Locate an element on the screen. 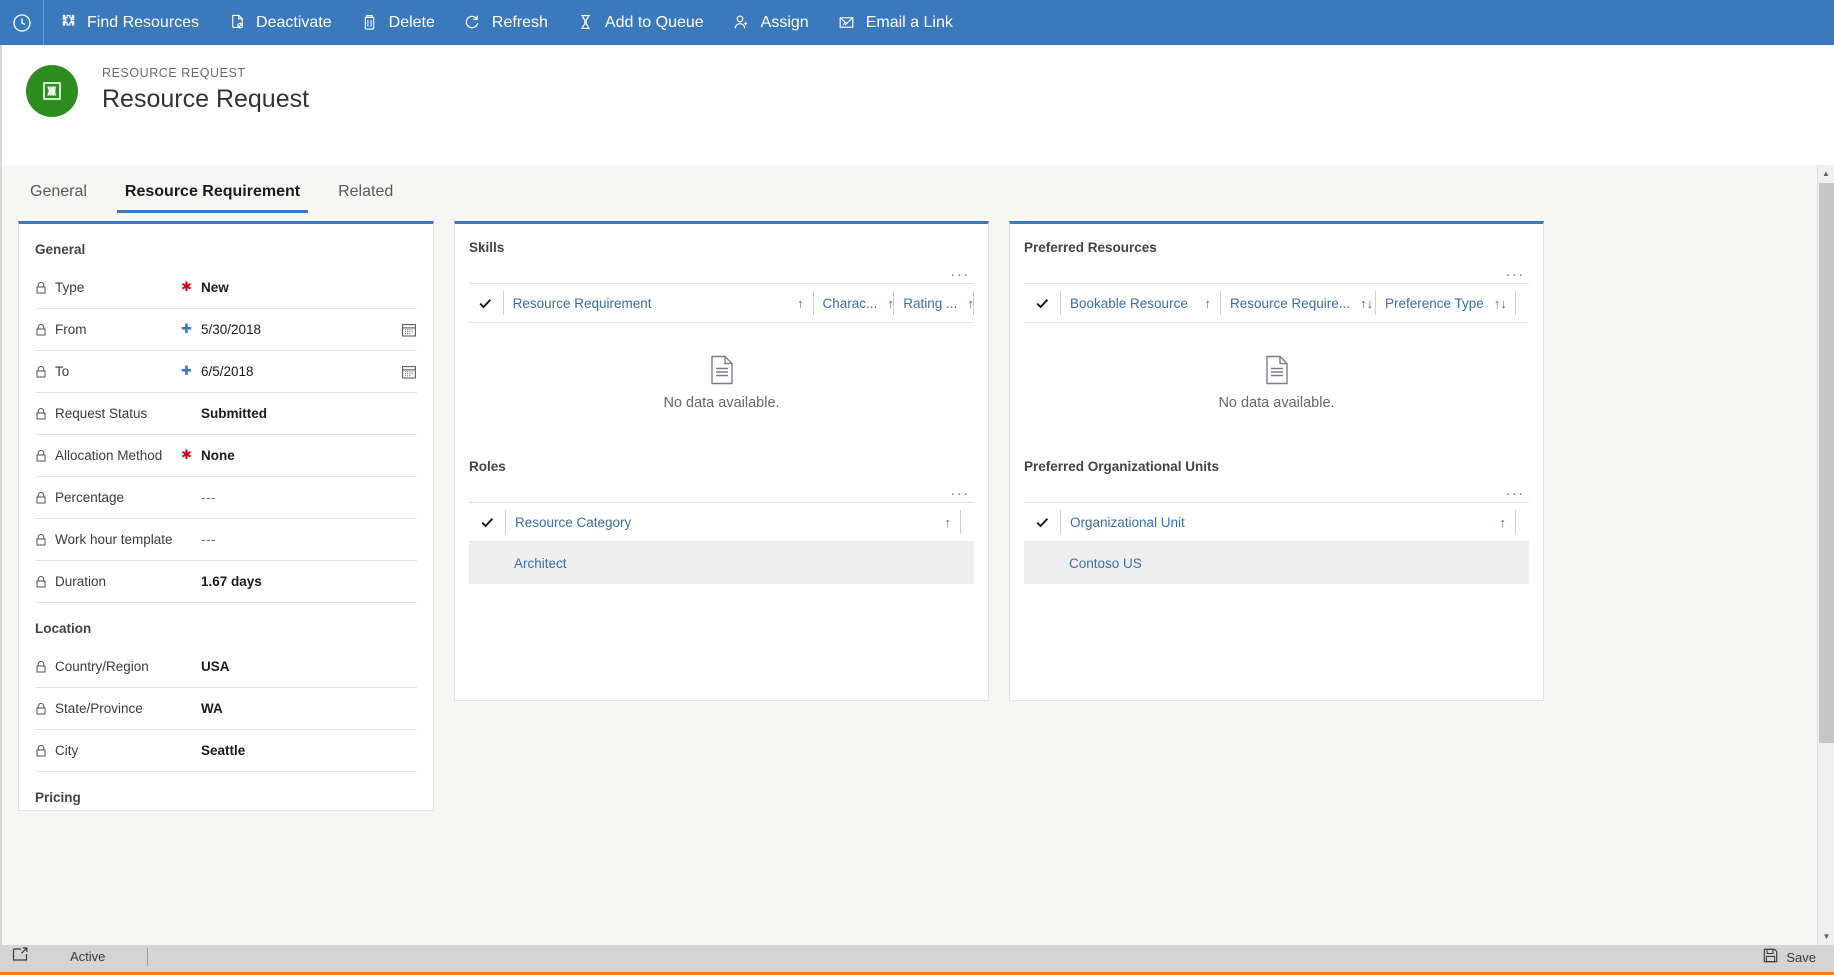  pou-cell-organizational-unit: Contoso US is located at coordinates (1083, 563).